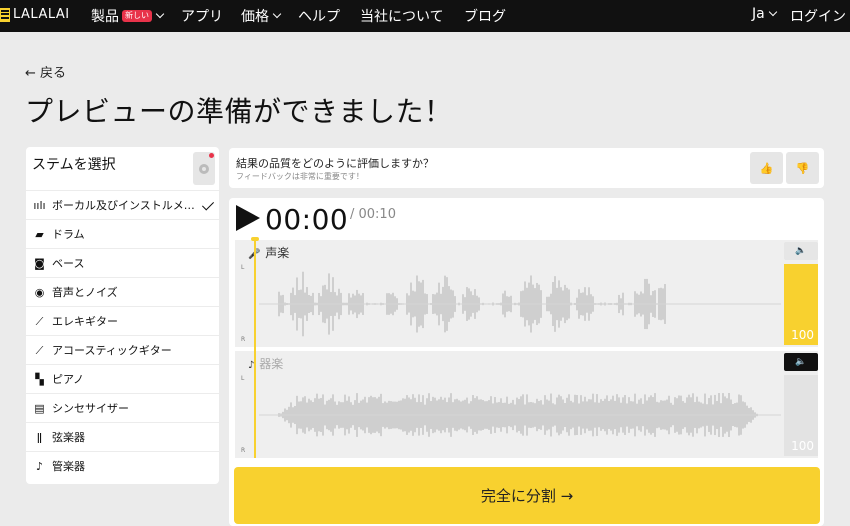 The image size is (850, 526). I want to click on drum-icon: ▰, so click(39, 234).